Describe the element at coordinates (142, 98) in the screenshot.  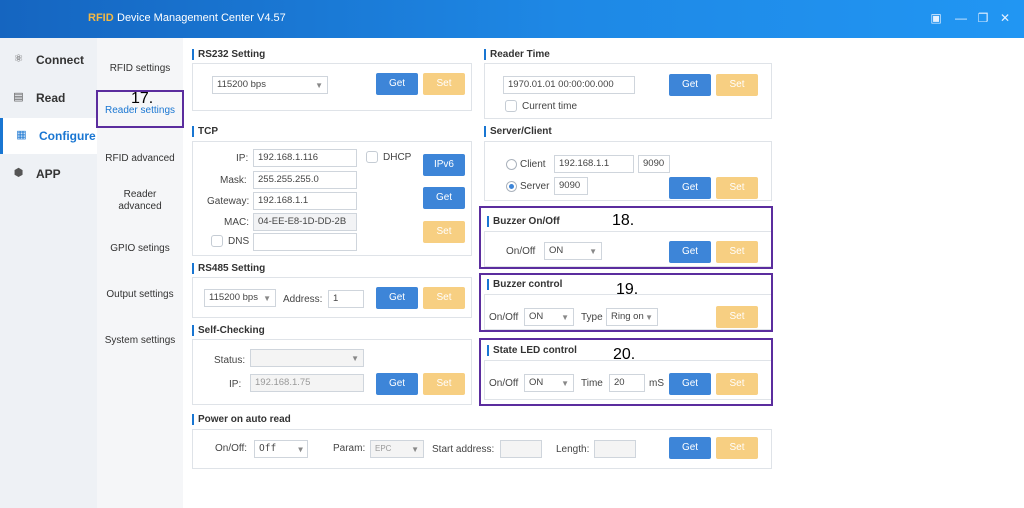
I see `annotation-label-17: 17.` at that location.